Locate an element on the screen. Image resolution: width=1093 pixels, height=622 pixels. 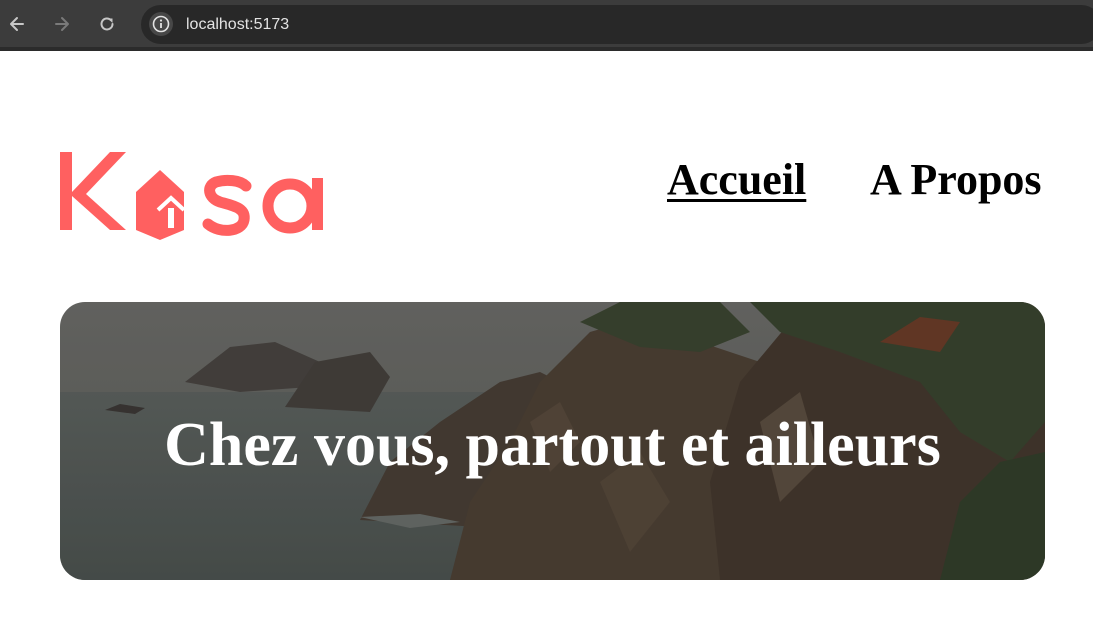
info-icon is located at coordinates (161, 24).